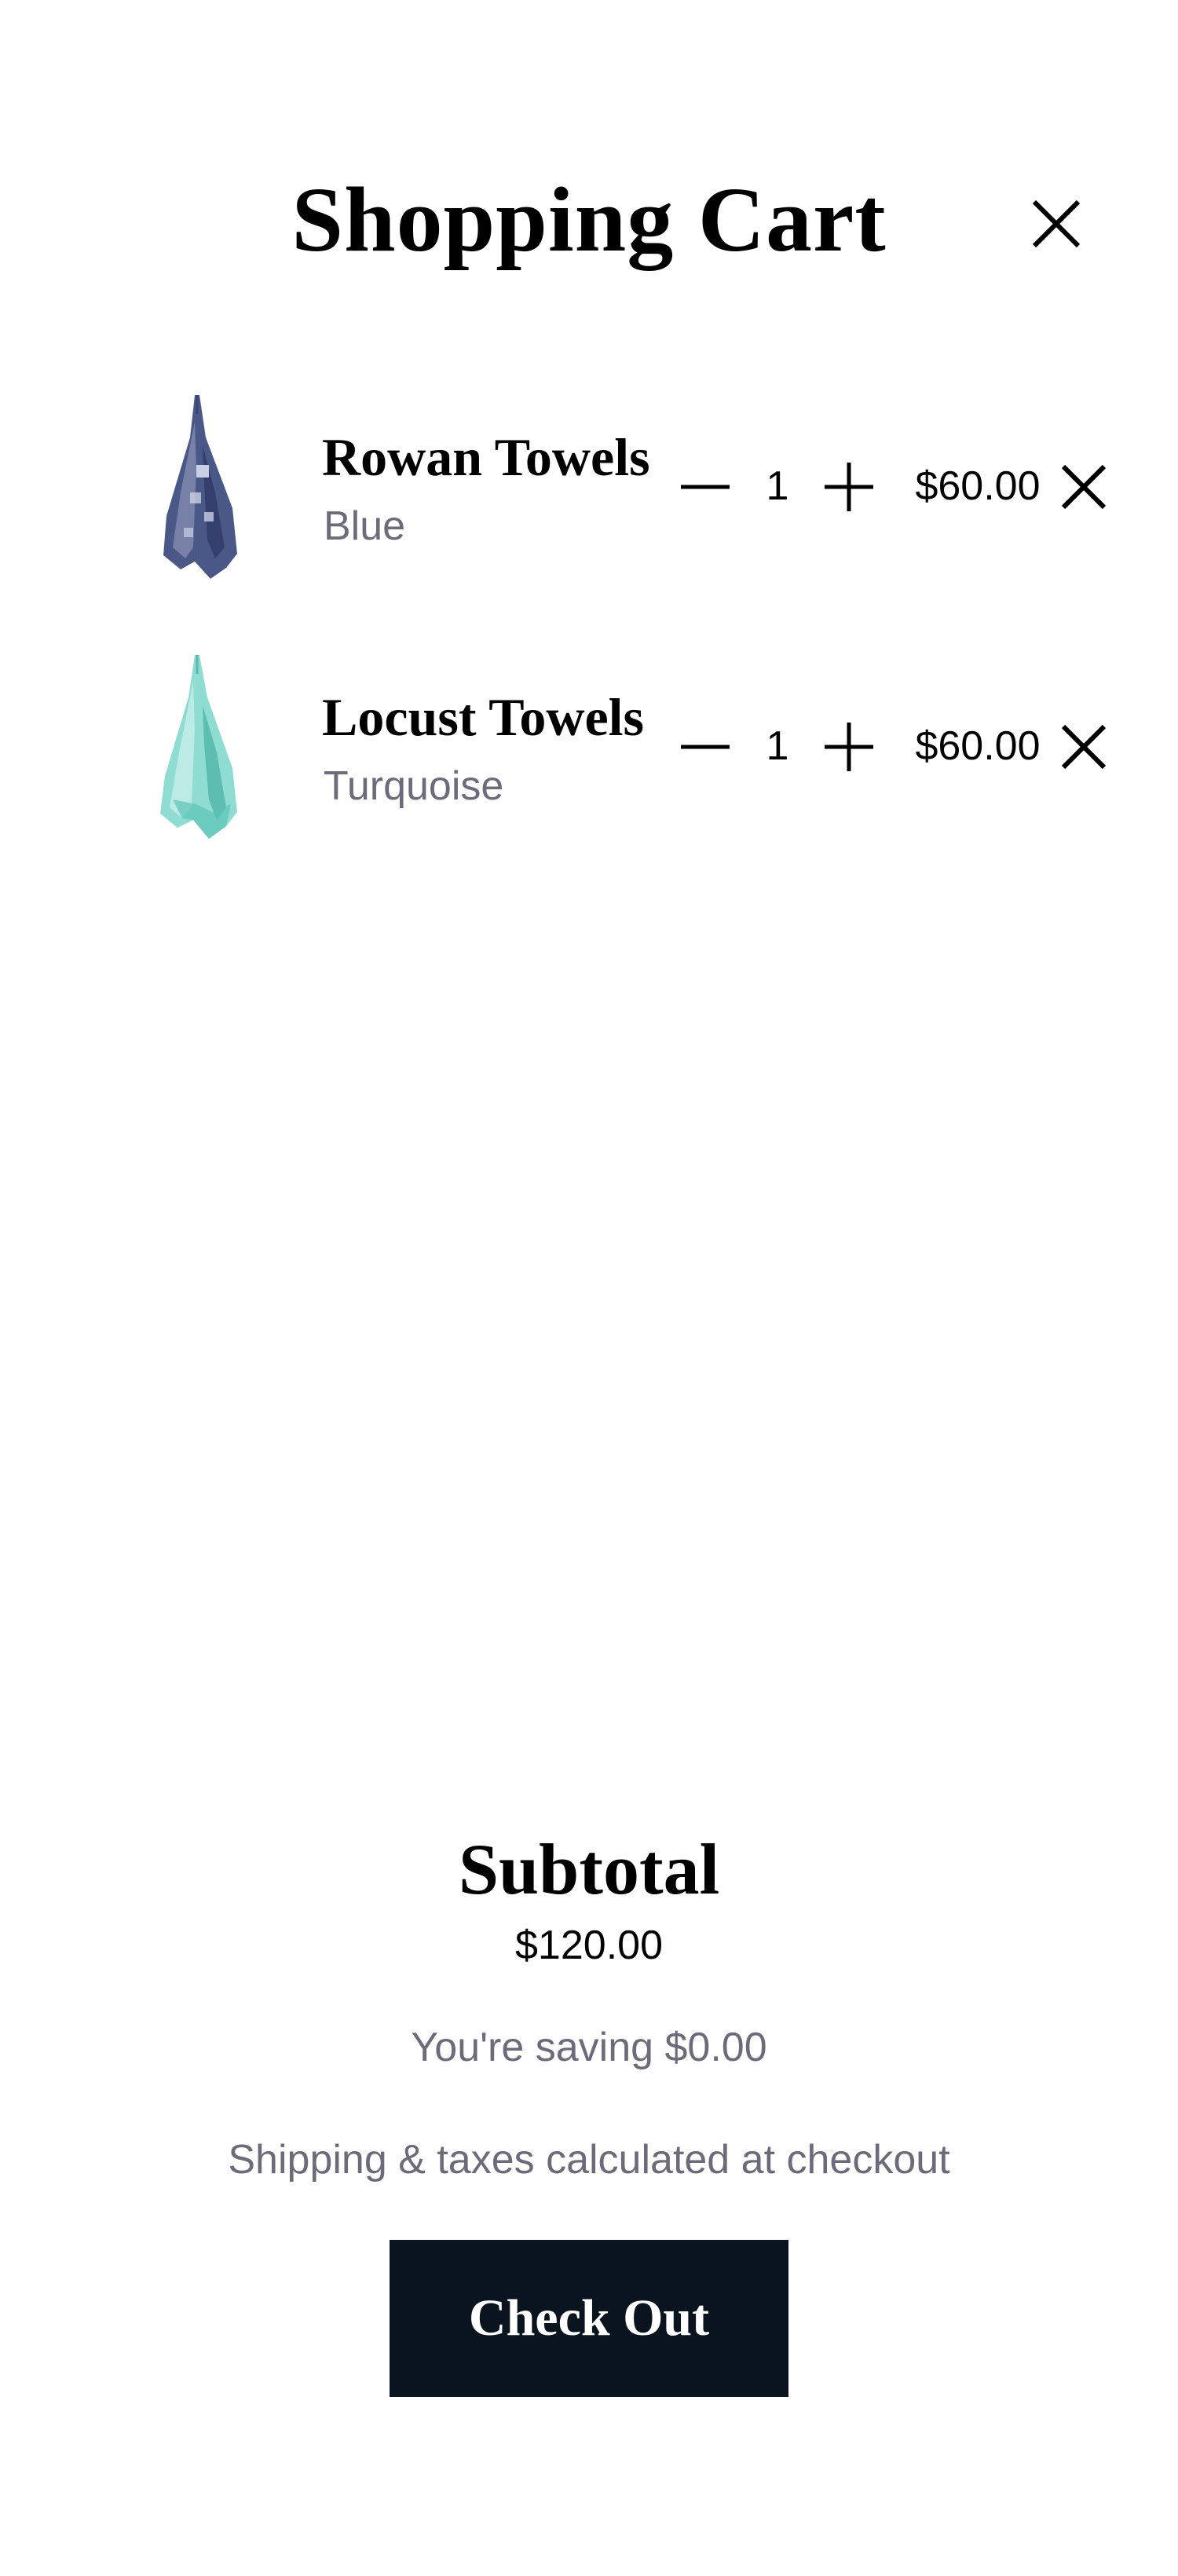  Describe the element at coordinates (200, 488) in the screenshot. I see `towel-image-blue` at that location.